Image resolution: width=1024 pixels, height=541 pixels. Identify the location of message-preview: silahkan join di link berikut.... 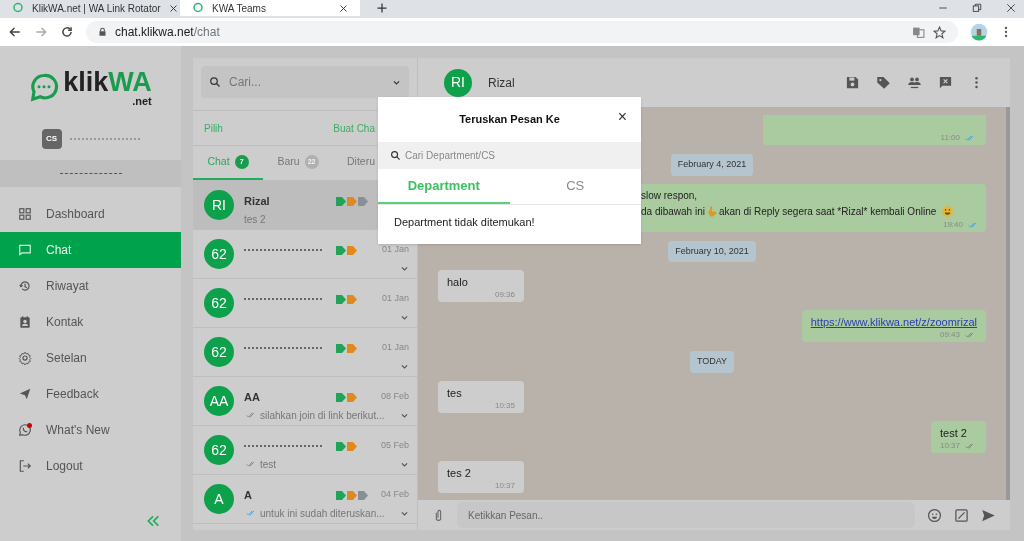
(322, 415).